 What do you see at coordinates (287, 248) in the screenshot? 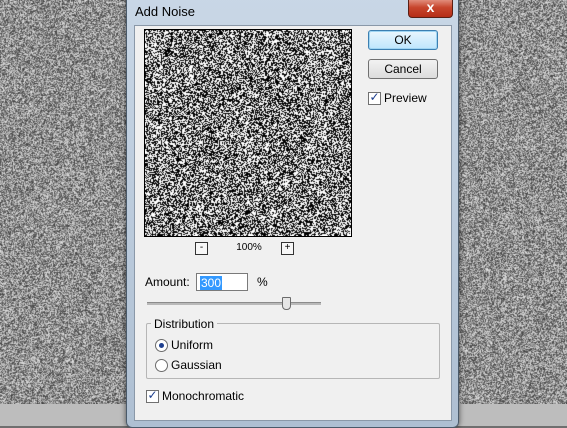
I see `zoom-in-button: +` at bounding box center [287, 248].